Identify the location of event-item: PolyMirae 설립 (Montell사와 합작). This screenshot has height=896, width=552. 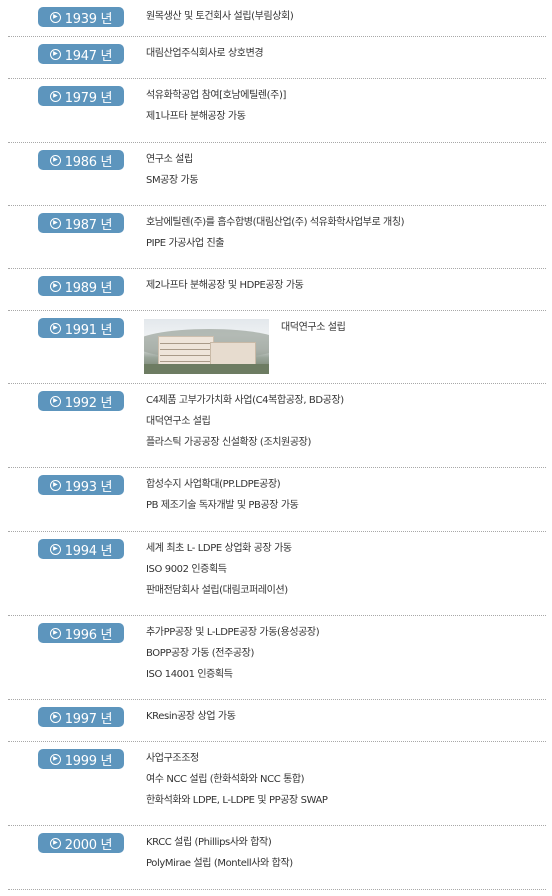
(219, 863).